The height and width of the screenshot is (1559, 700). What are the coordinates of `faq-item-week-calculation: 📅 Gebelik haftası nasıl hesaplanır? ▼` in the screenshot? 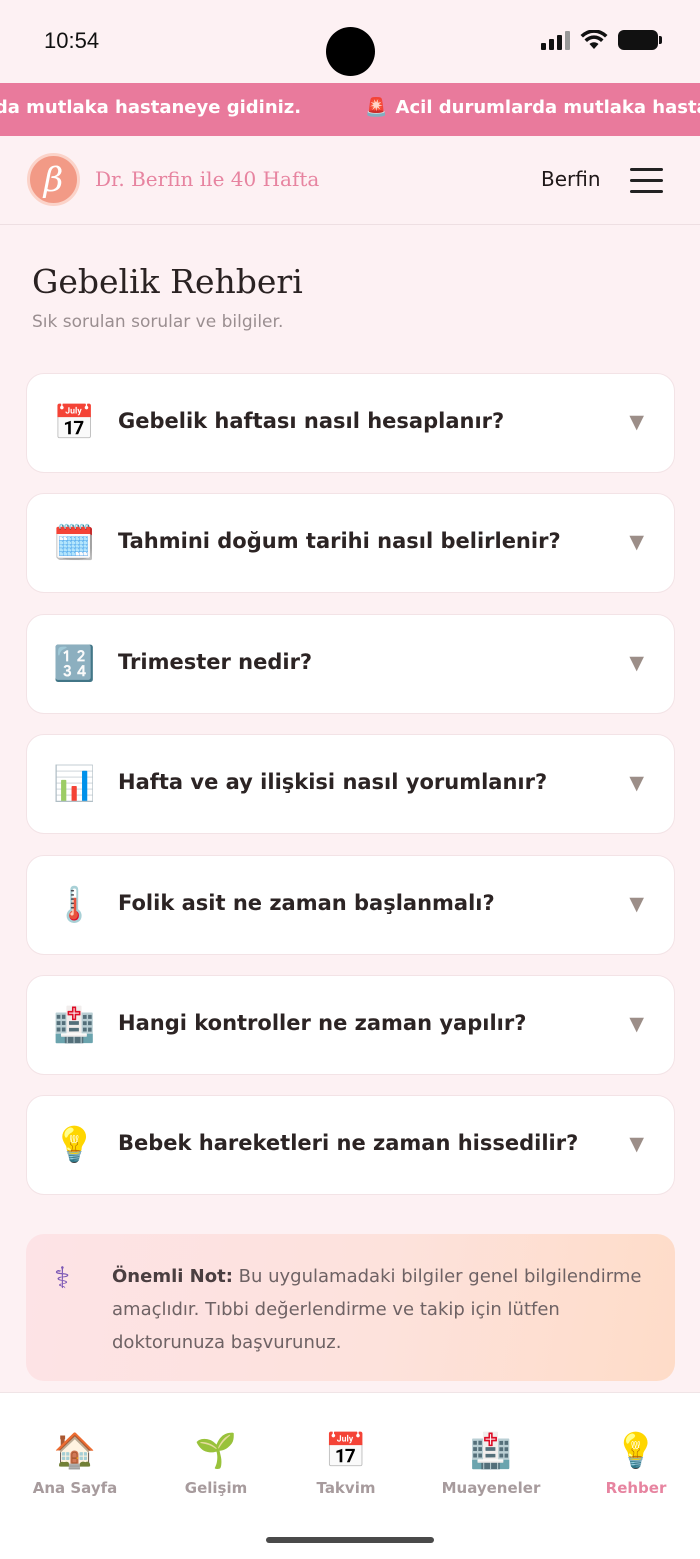 It's located at (350, 423).